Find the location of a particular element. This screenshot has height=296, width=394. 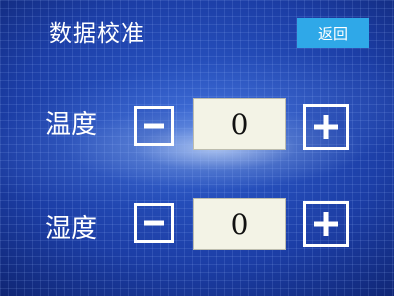

humidity-value-field: 0 is located at coordinates (239, 224).